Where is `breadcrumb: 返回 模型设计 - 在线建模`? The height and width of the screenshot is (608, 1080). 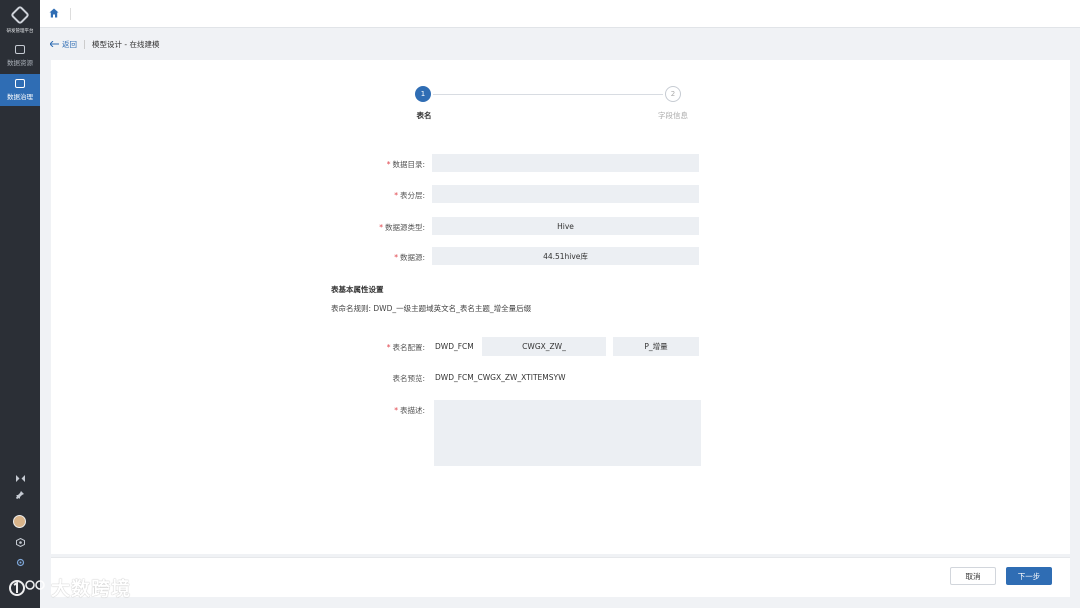 breadcrumb: 返回 模型设计 - 在线建模 is located at coordinates (104, 44).